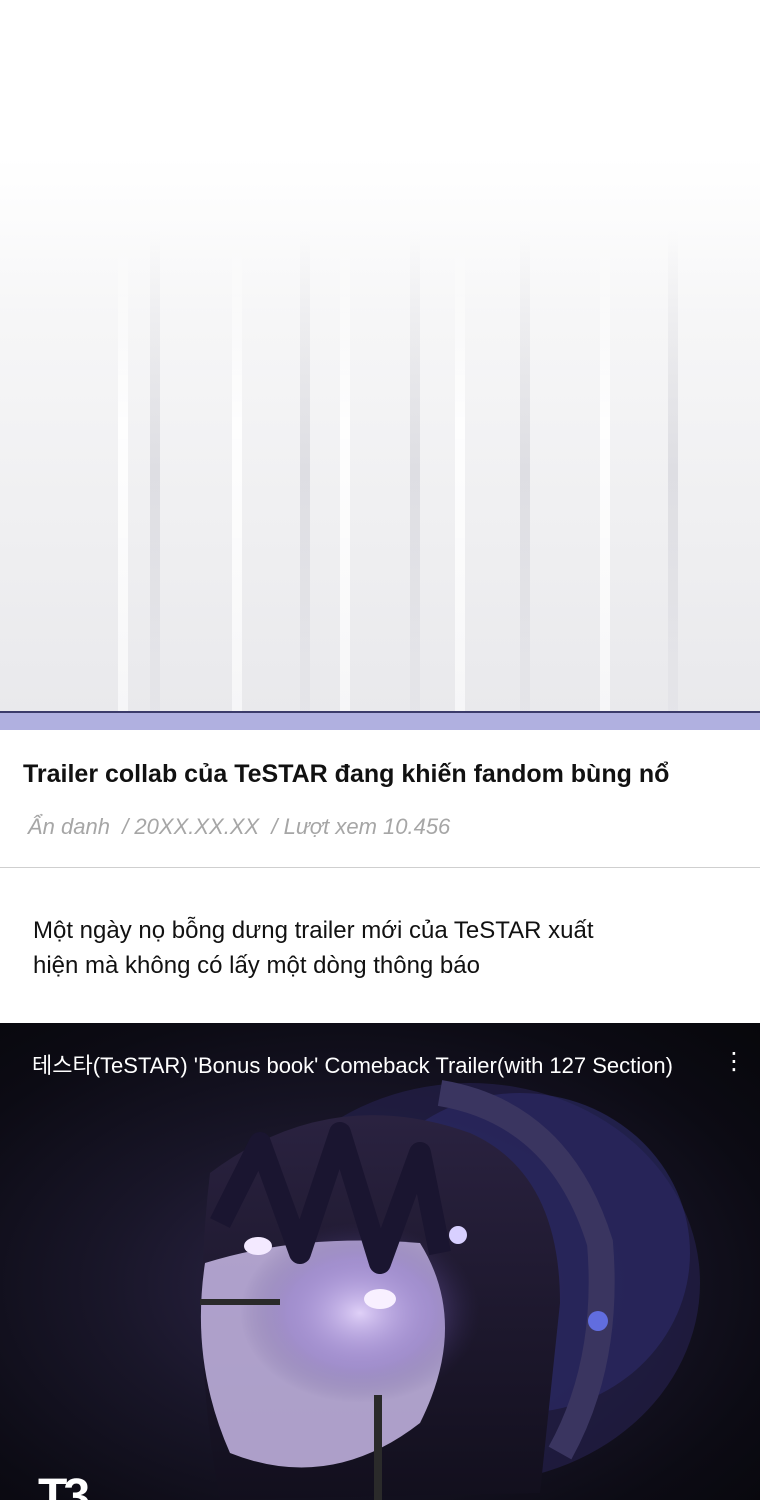 The height and width of the screenshot is (1500, 760). What do you see at coordinates (191, 826) in the screenshot?
I see `post-date: / 20XX.XX.XX` at bounding box center [191, 826].